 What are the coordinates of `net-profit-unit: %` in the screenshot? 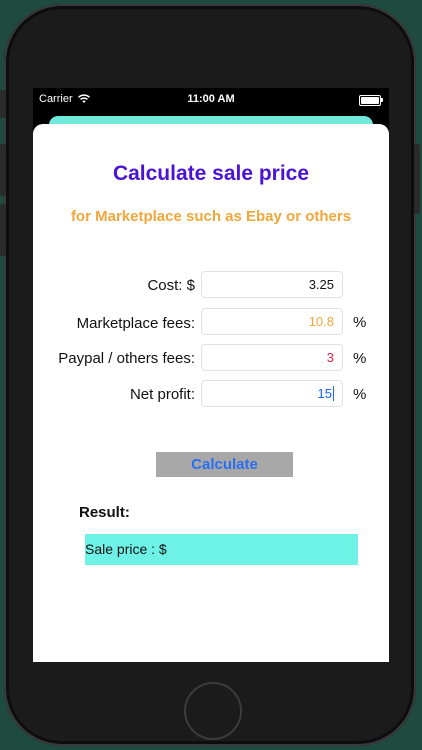 It's located at (360, 394).